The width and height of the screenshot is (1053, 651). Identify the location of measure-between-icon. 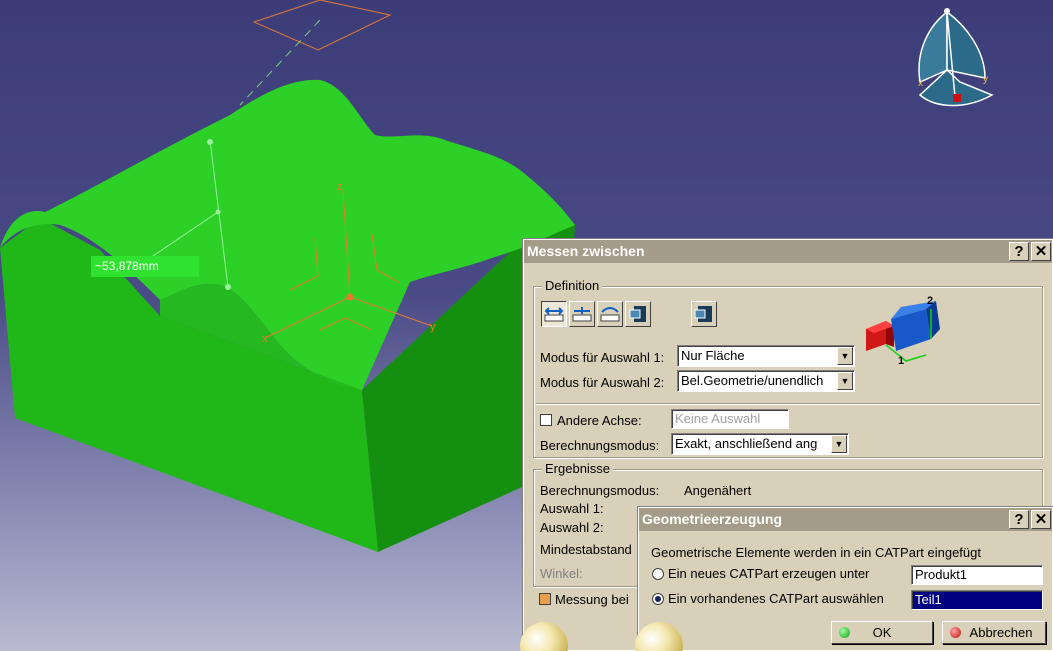
(554, 314).